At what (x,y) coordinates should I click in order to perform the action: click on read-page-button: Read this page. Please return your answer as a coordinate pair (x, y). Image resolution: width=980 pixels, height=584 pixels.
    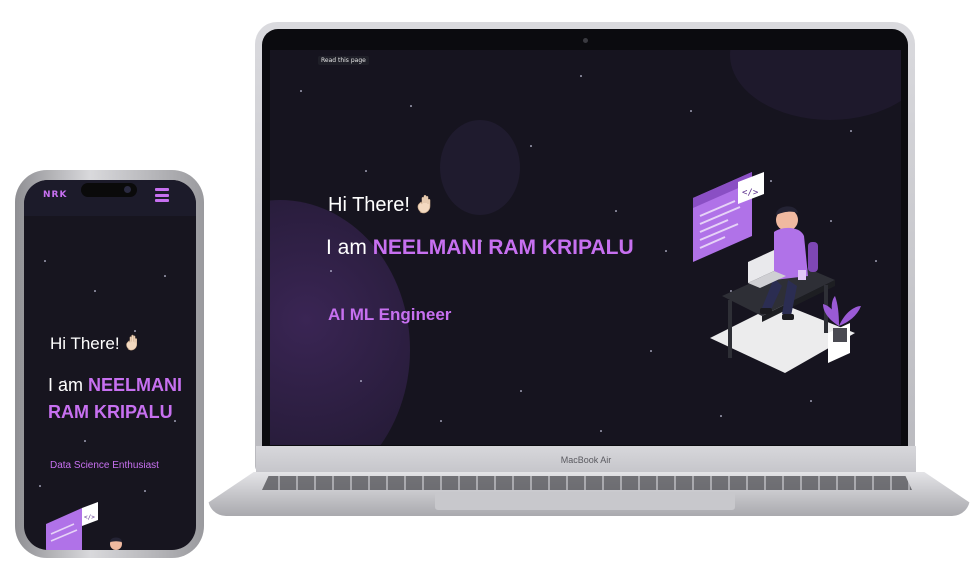
    Looking at the image, I should click on (343, 60).